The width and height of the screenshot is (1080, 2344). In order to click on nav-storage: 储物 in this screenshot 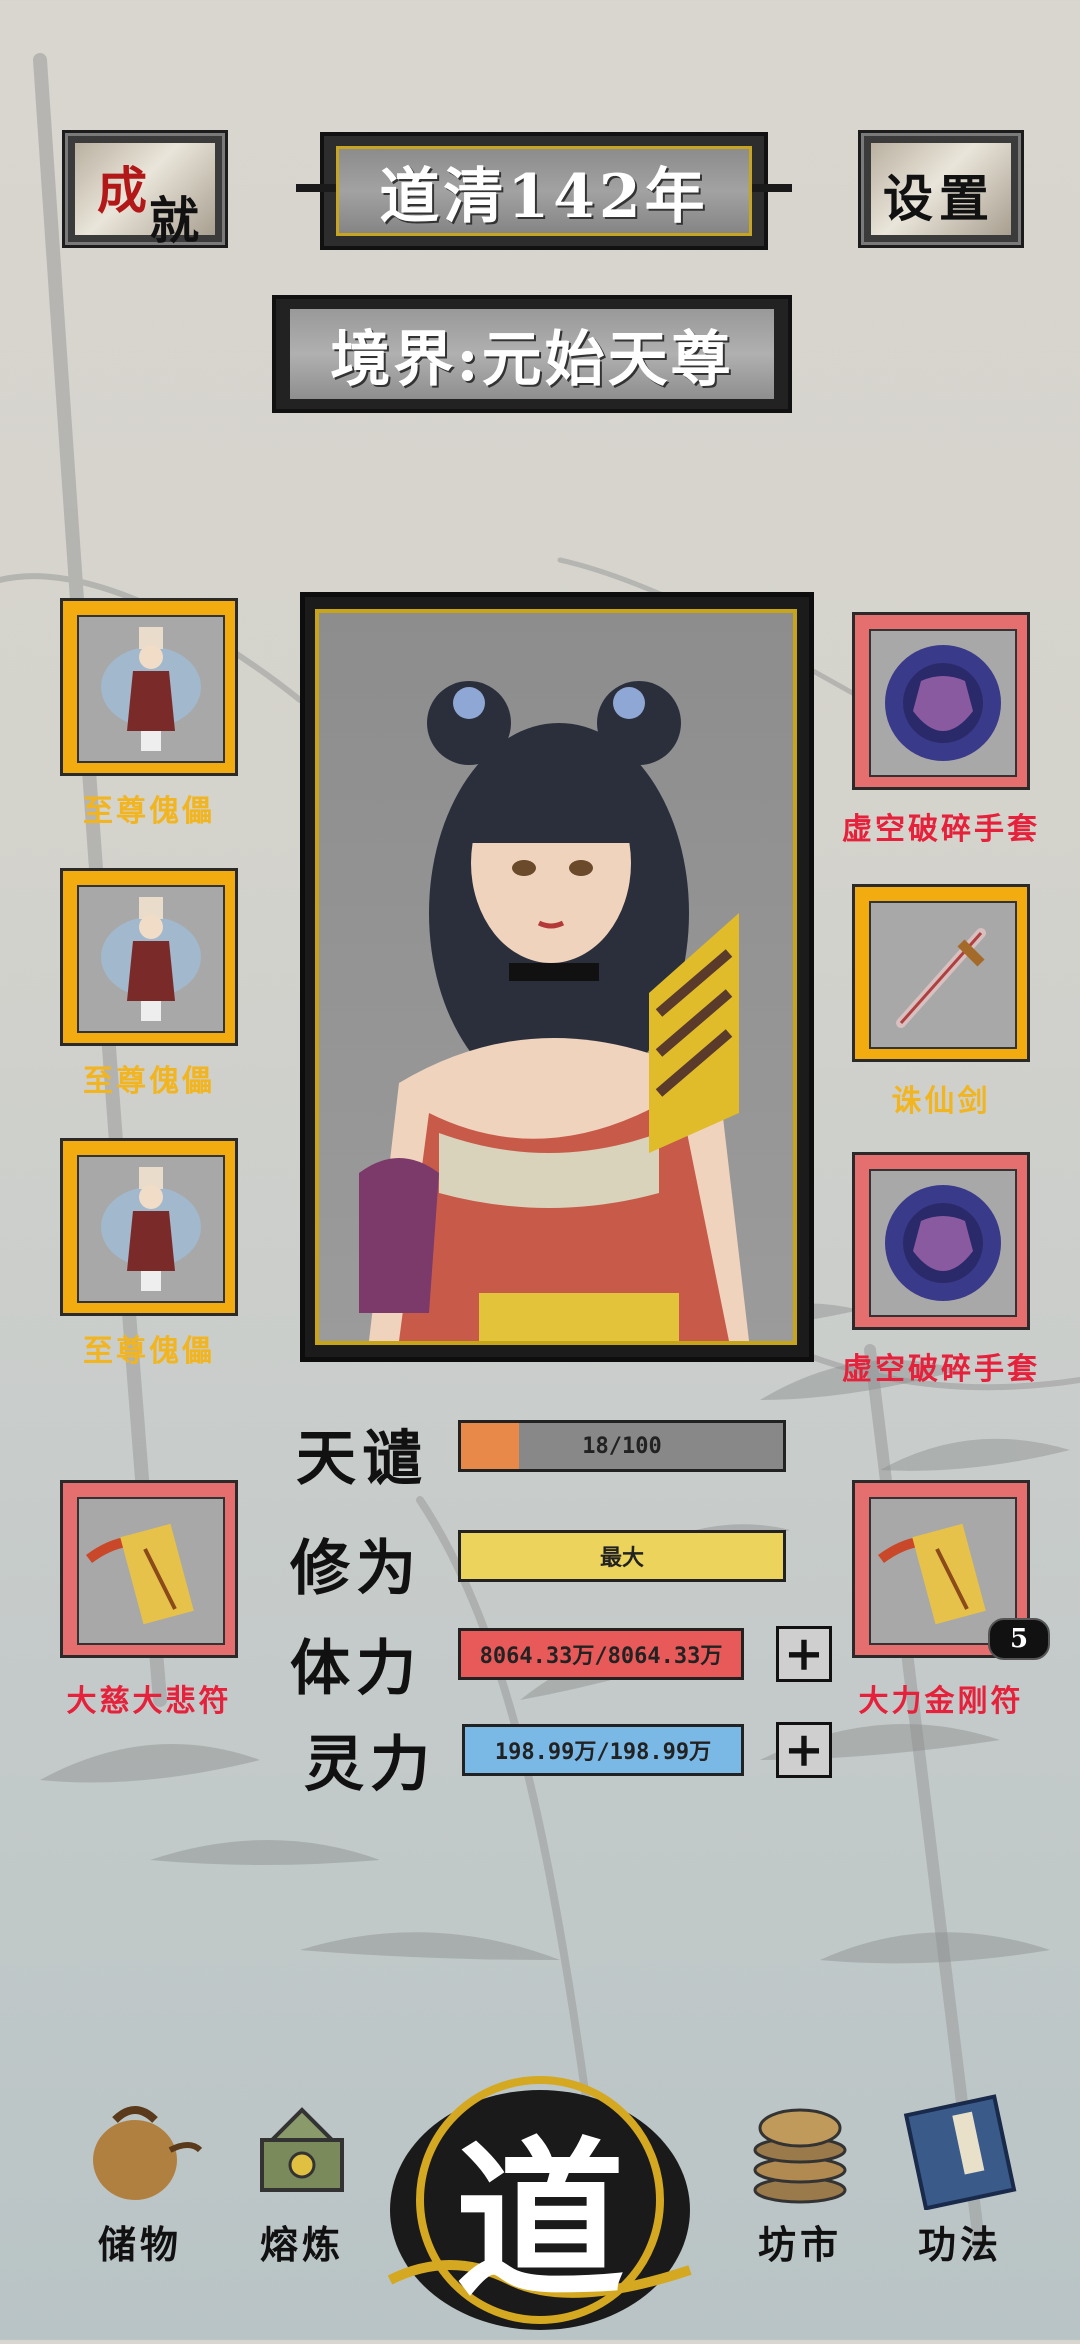, I will do `click(140, 2174)`.